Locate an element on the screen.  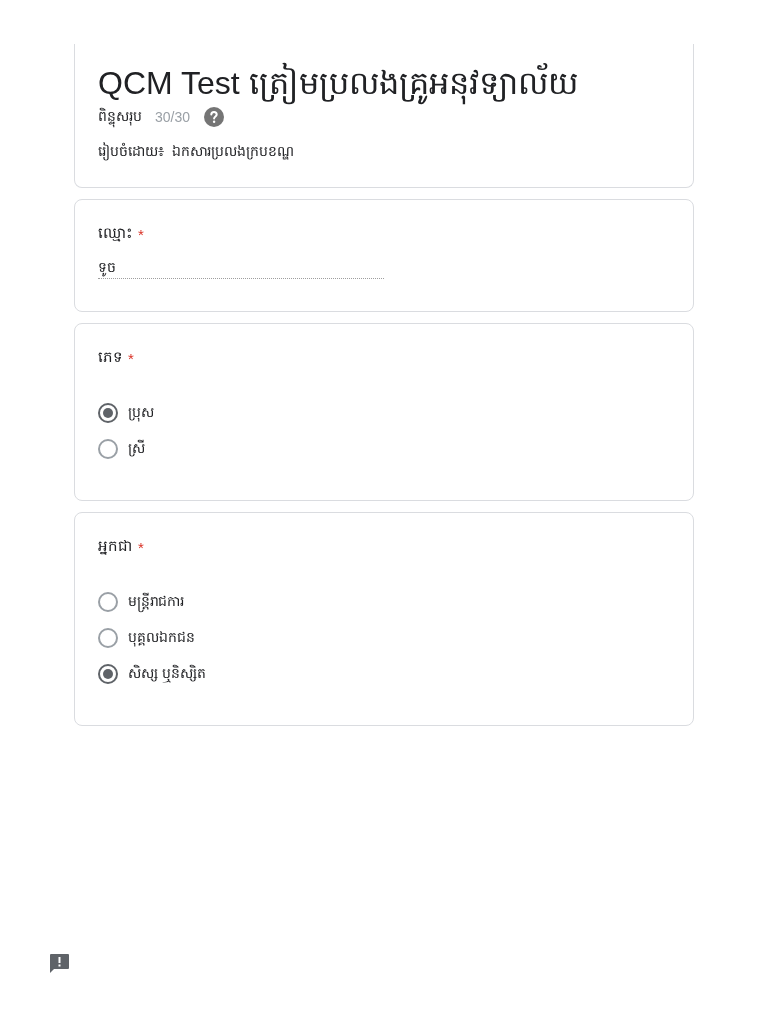
option-label: មន្ត្រីរាជការ is located at coordinates (156, 602).